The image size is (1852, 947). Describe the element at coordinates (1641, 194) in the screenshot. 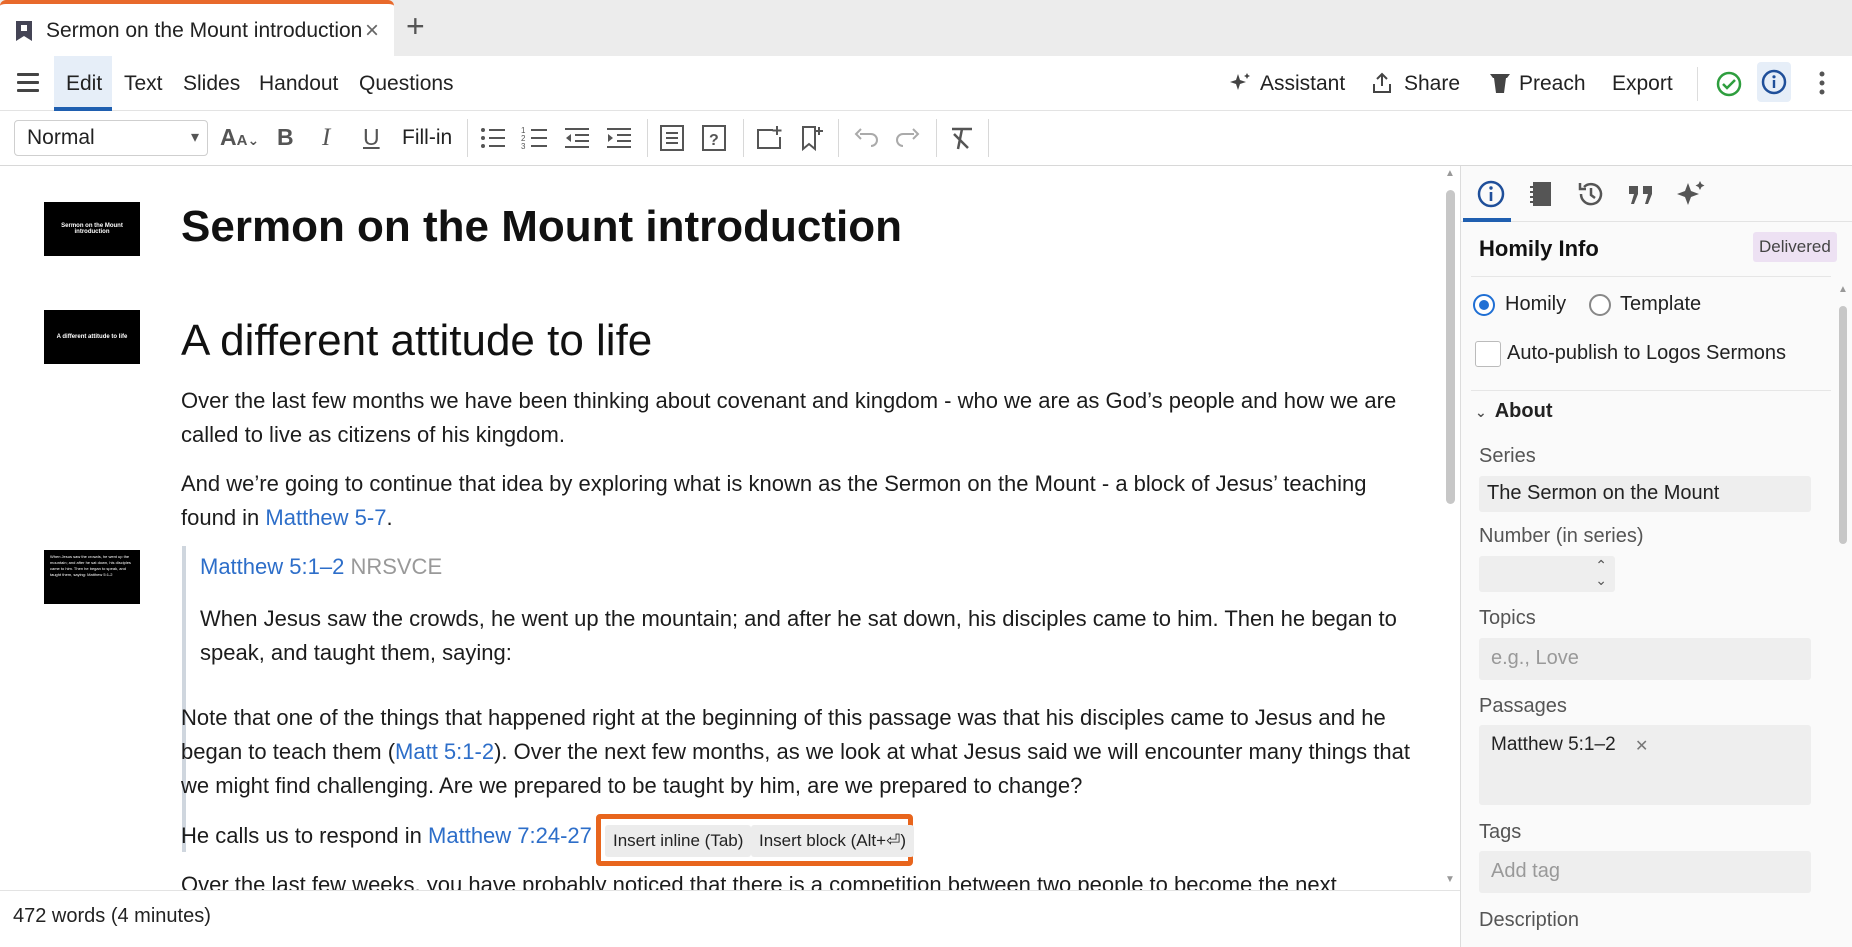

I see `quote-icon` at that location.